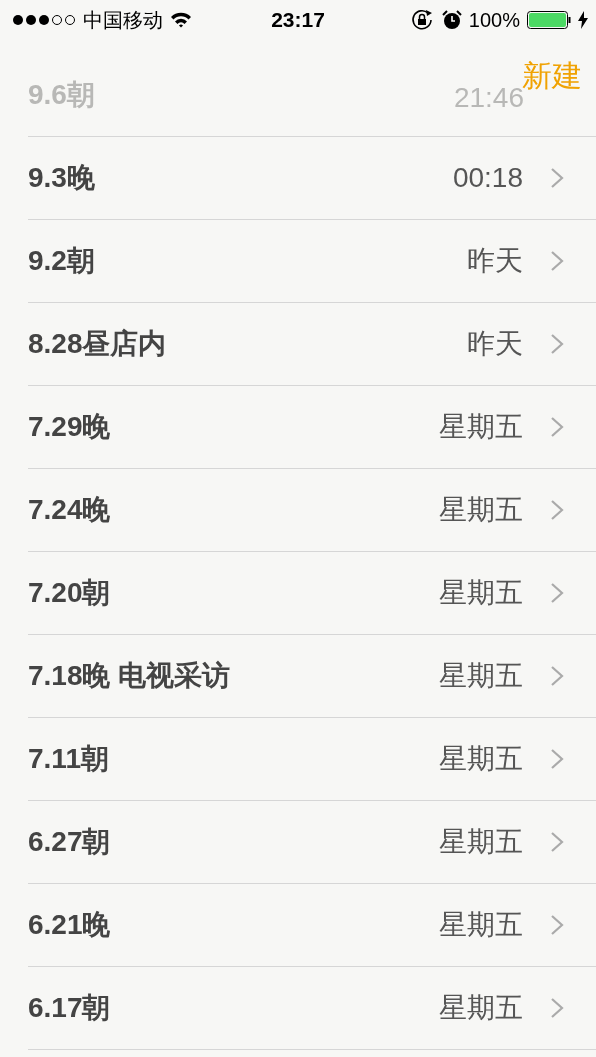  Describe the element at coordinates (583, 20) in the screenshot. I see `charging-icon` at that location.